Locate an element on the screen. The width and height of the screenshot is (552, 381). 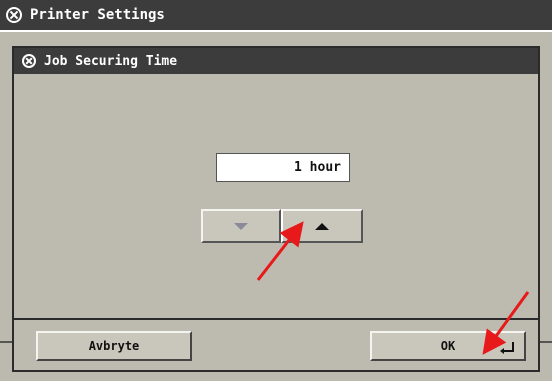
window-title: Printer Settings is located at coordinates (97, 15).